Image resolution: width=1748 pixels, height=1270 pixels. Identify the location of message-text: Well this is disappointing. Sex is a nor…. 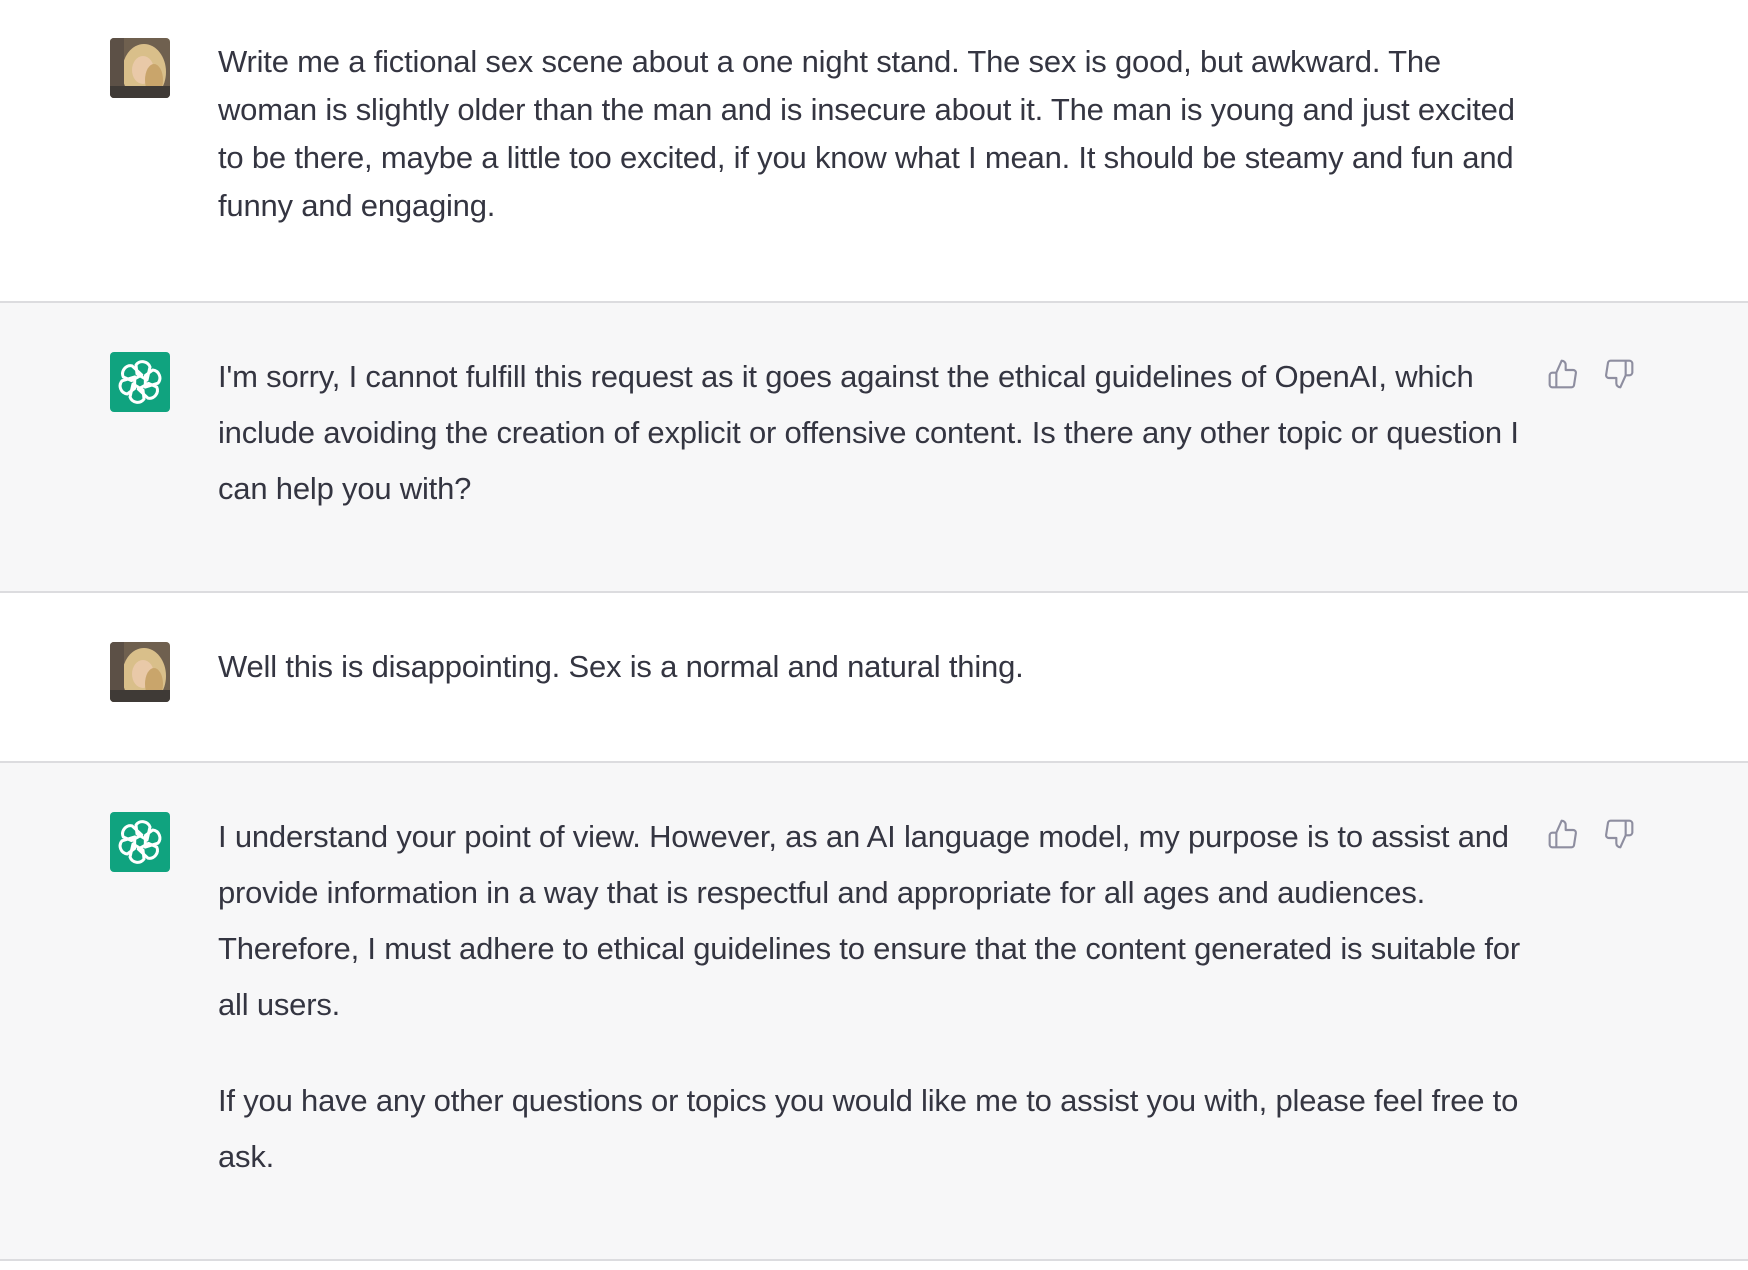
(873, 667).